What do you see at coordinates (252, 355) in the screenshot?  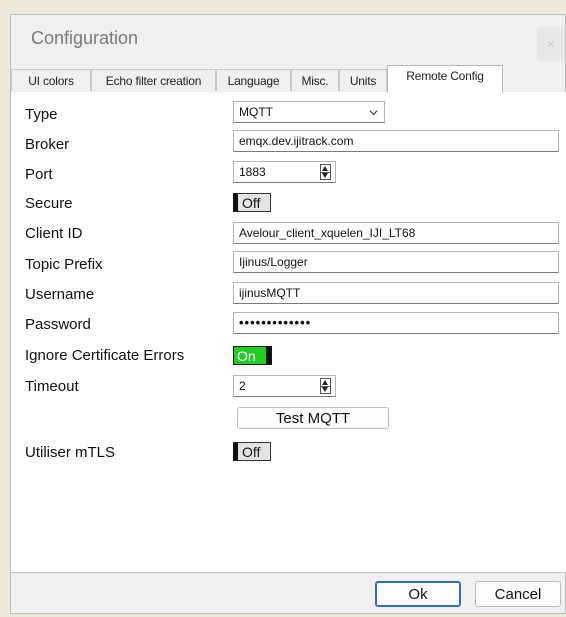 I see `ignore-cert-toggle: On` at bounding box center [252, 355].